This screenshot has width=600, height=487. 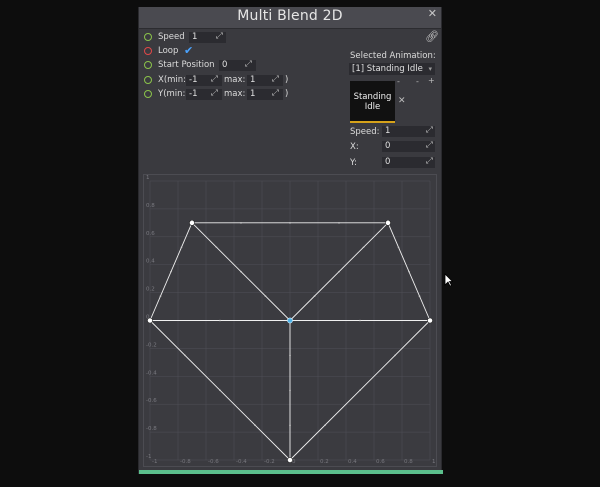 What do you see at coordinates (168, 51) in the screenshot?
I see `loop-label: Loop` at bounding box center [168, 51].